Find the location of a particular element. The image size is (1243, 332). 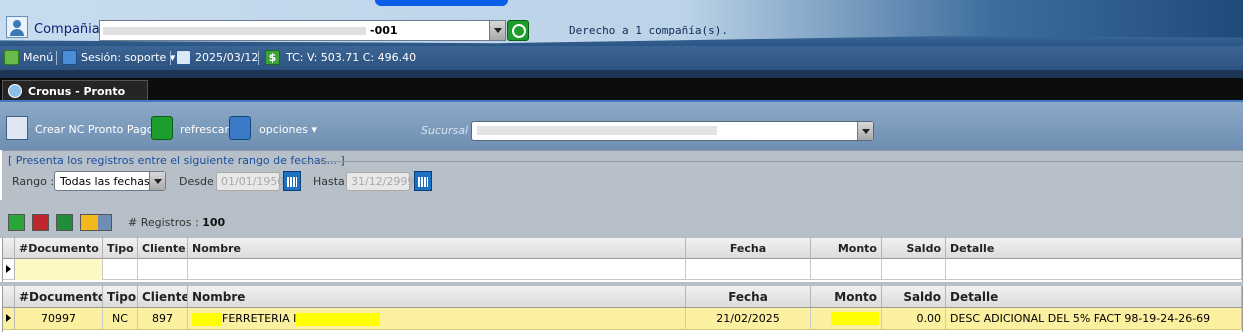

tab-strip is located at coordinates (621, 89).